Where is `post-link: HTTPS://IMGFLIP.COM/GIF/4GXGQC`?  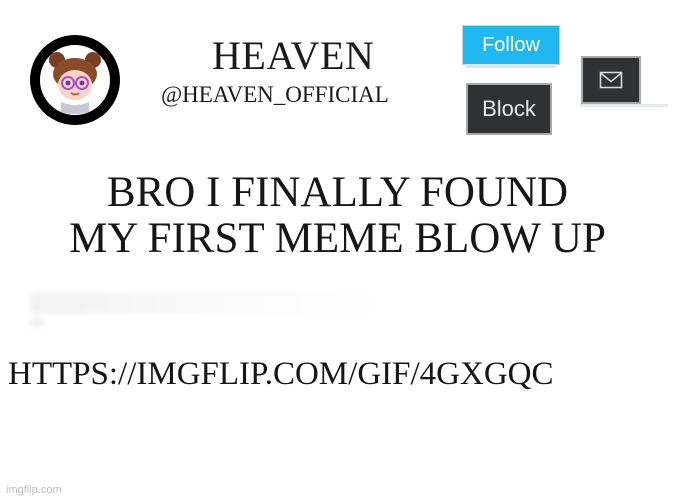 post-link: HTTPS://IMGFLIP.COM/GIF/4GXGQC is located at coordinates (281, 374).